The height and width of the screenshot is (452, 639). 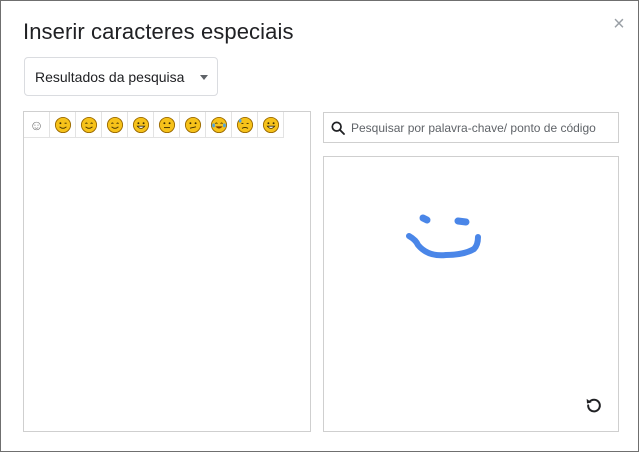 I want to click on category-dropdown-label: Resultados da pesquisa, so click(x=110, y=76).